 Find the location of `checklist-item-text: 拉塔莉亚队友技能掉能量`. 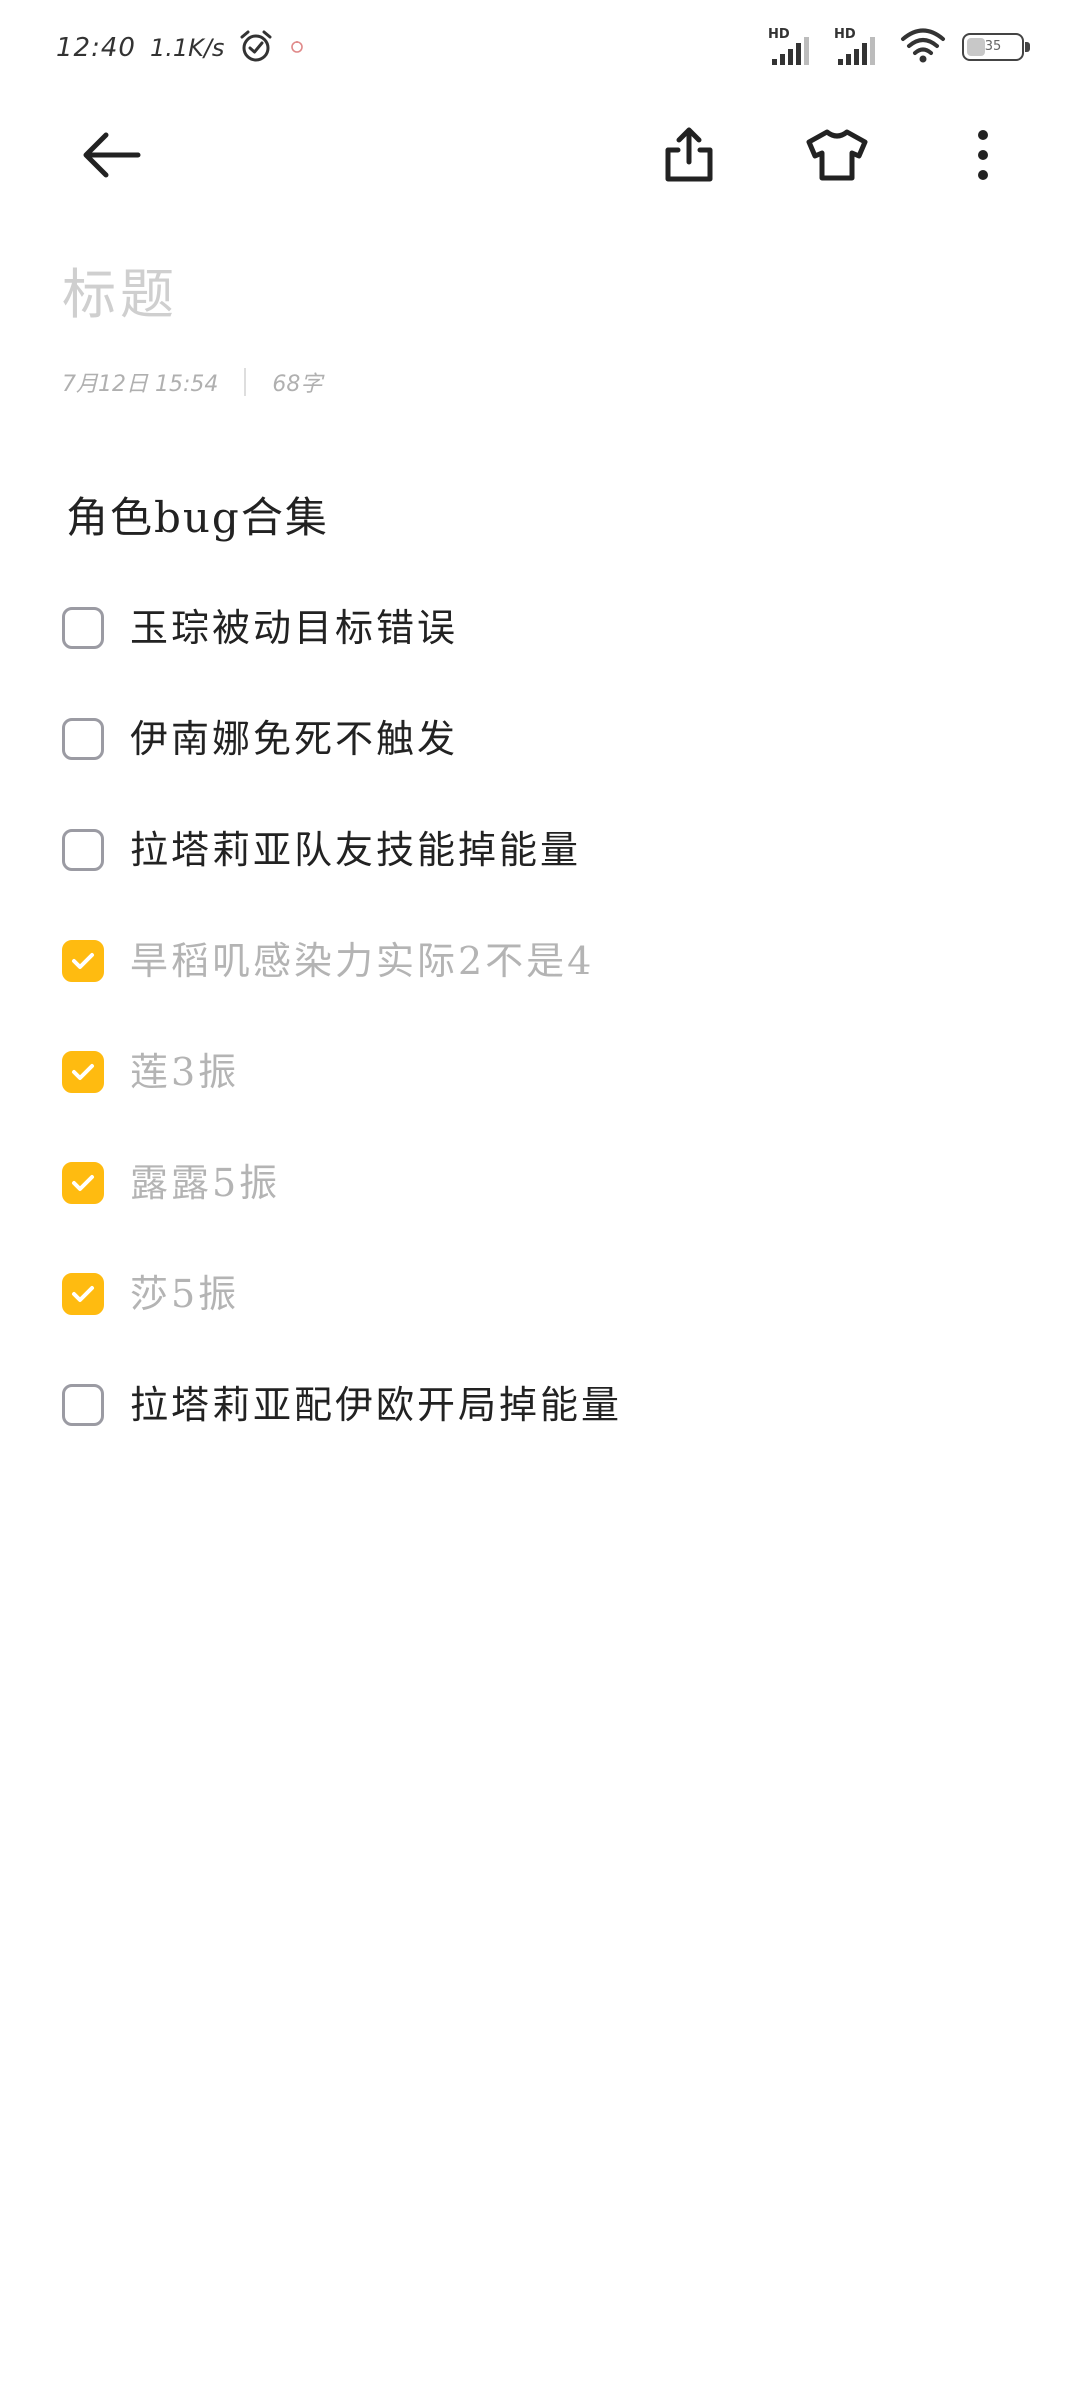

checklist-item-text: 拉塔莉亚队友技能掉能量 is located at coordinates (355, 850).